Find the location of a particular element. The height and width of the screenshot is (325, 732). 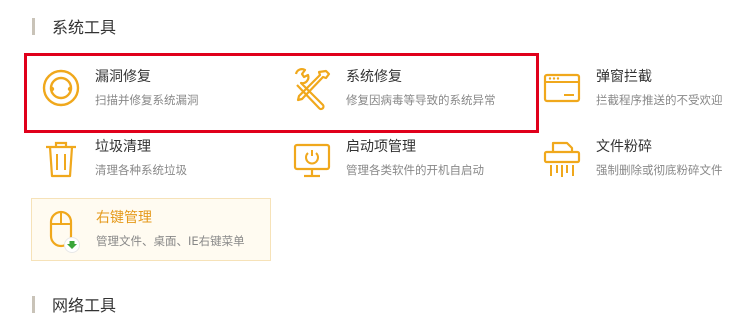

tool-desc: 强制删除或彻底粉碎文件 is located at coordinates (659, 170).